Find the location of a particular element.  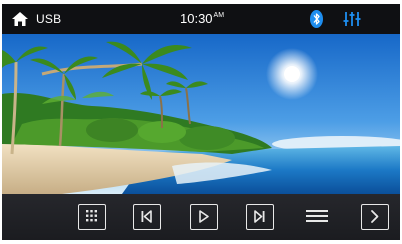

forward-chevron-icon is located at coordinates (375, 216).